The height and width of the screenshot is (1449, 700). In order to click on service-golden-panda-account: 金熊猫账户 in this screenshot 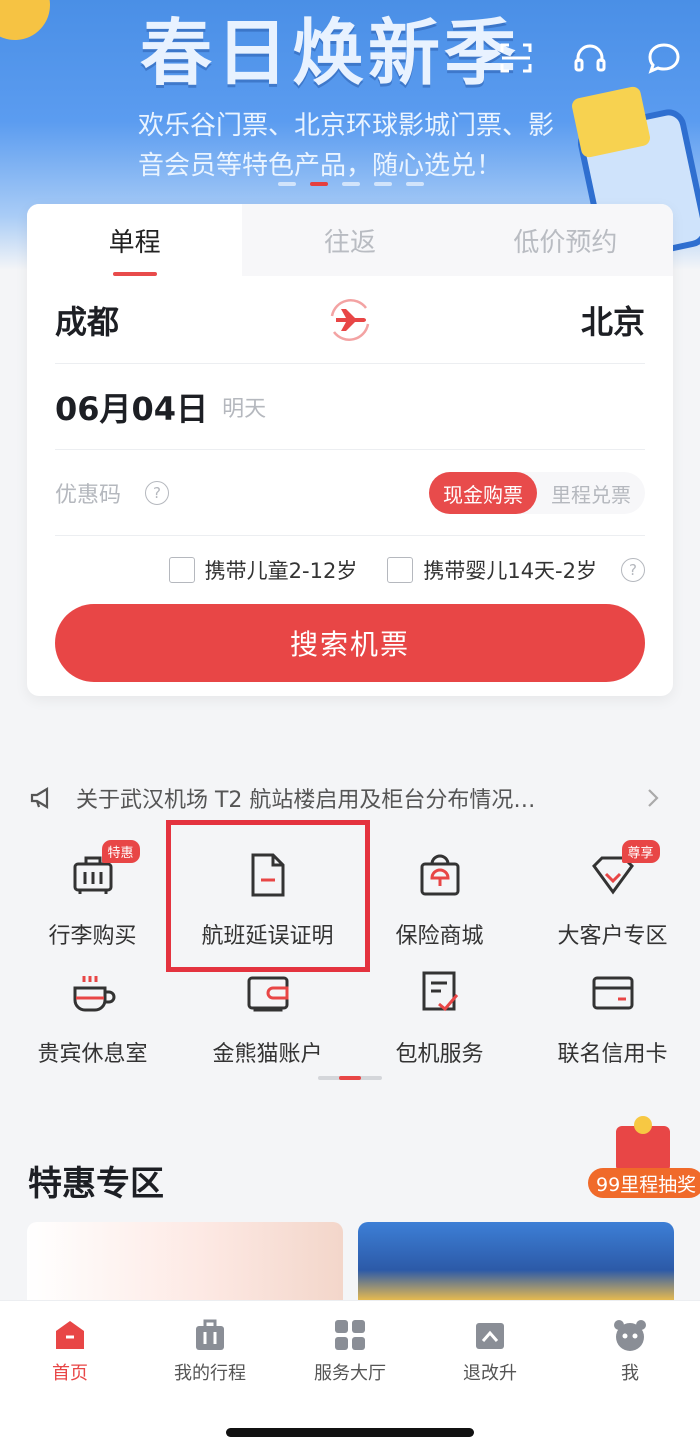, I will do `click(267, 1011)`.